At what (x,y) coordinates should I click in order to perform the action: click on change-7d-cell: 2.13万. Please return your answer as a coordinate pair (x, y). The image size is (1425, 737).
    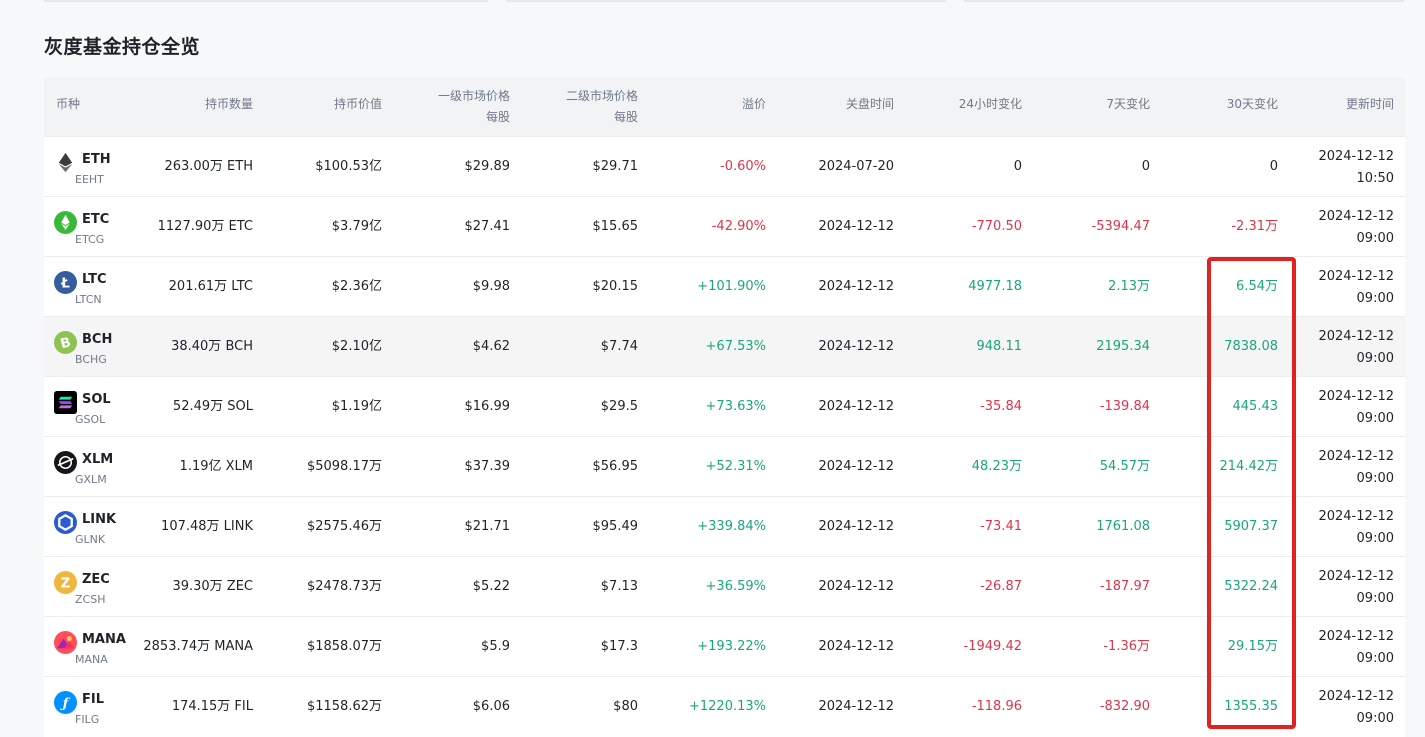
    Looking at the image, I should click on (1129, 286).